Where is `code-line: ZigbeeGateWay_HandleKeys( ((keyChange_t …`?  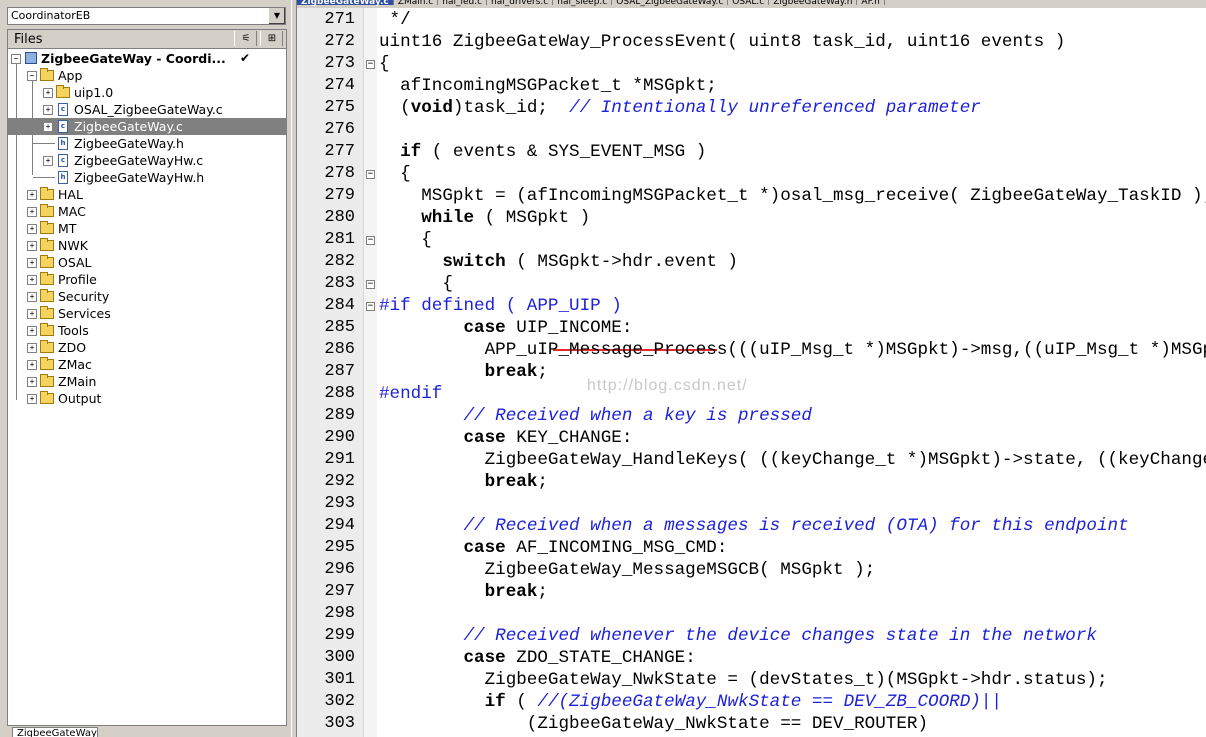
code-line: ZigbeeGateWay_HandleKeys( ((keyChange_t … is located at coordinates (792, 460).